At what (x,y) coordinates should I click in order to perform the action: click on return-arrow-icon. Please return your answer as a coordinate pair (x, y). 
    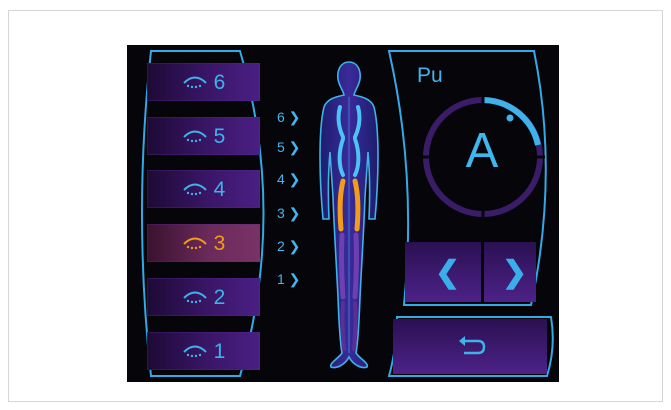
    Looking at the image, I should click on (472, 345).